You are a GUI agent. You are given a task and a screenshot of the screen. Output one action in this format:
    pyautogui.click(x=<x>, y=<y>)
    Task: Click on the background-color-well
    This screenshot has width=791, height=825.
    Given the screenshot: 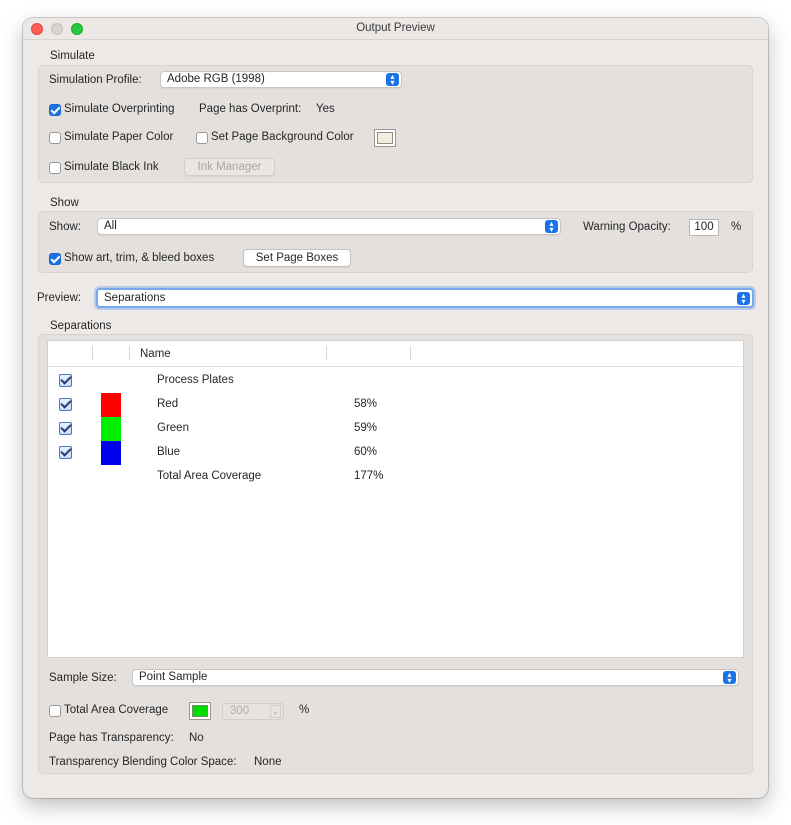 What is the action you would take?
    pyautogui.click(x=385, y=138)
    